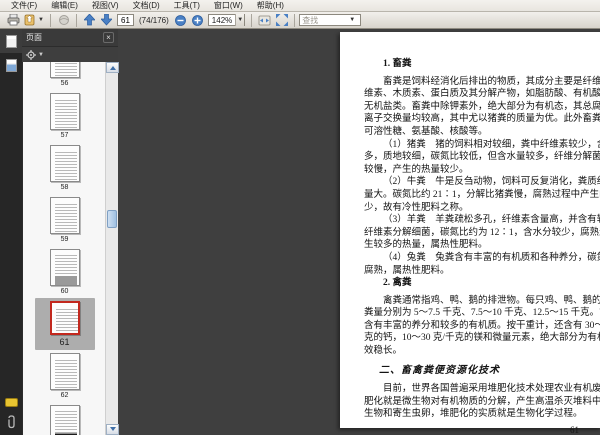 Image resolution: width=600 pixels, height=435 pixels. I want to click on page-thumbnail-58: 58, so click(65, 168).